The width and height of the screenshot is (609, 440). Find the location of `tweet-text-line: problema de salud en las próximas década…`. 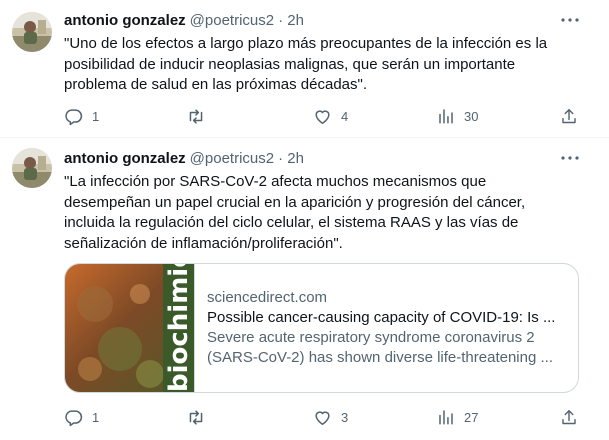

tweet-text-line: problema de salud en las próximas década… is located at coordinates (215, 84).